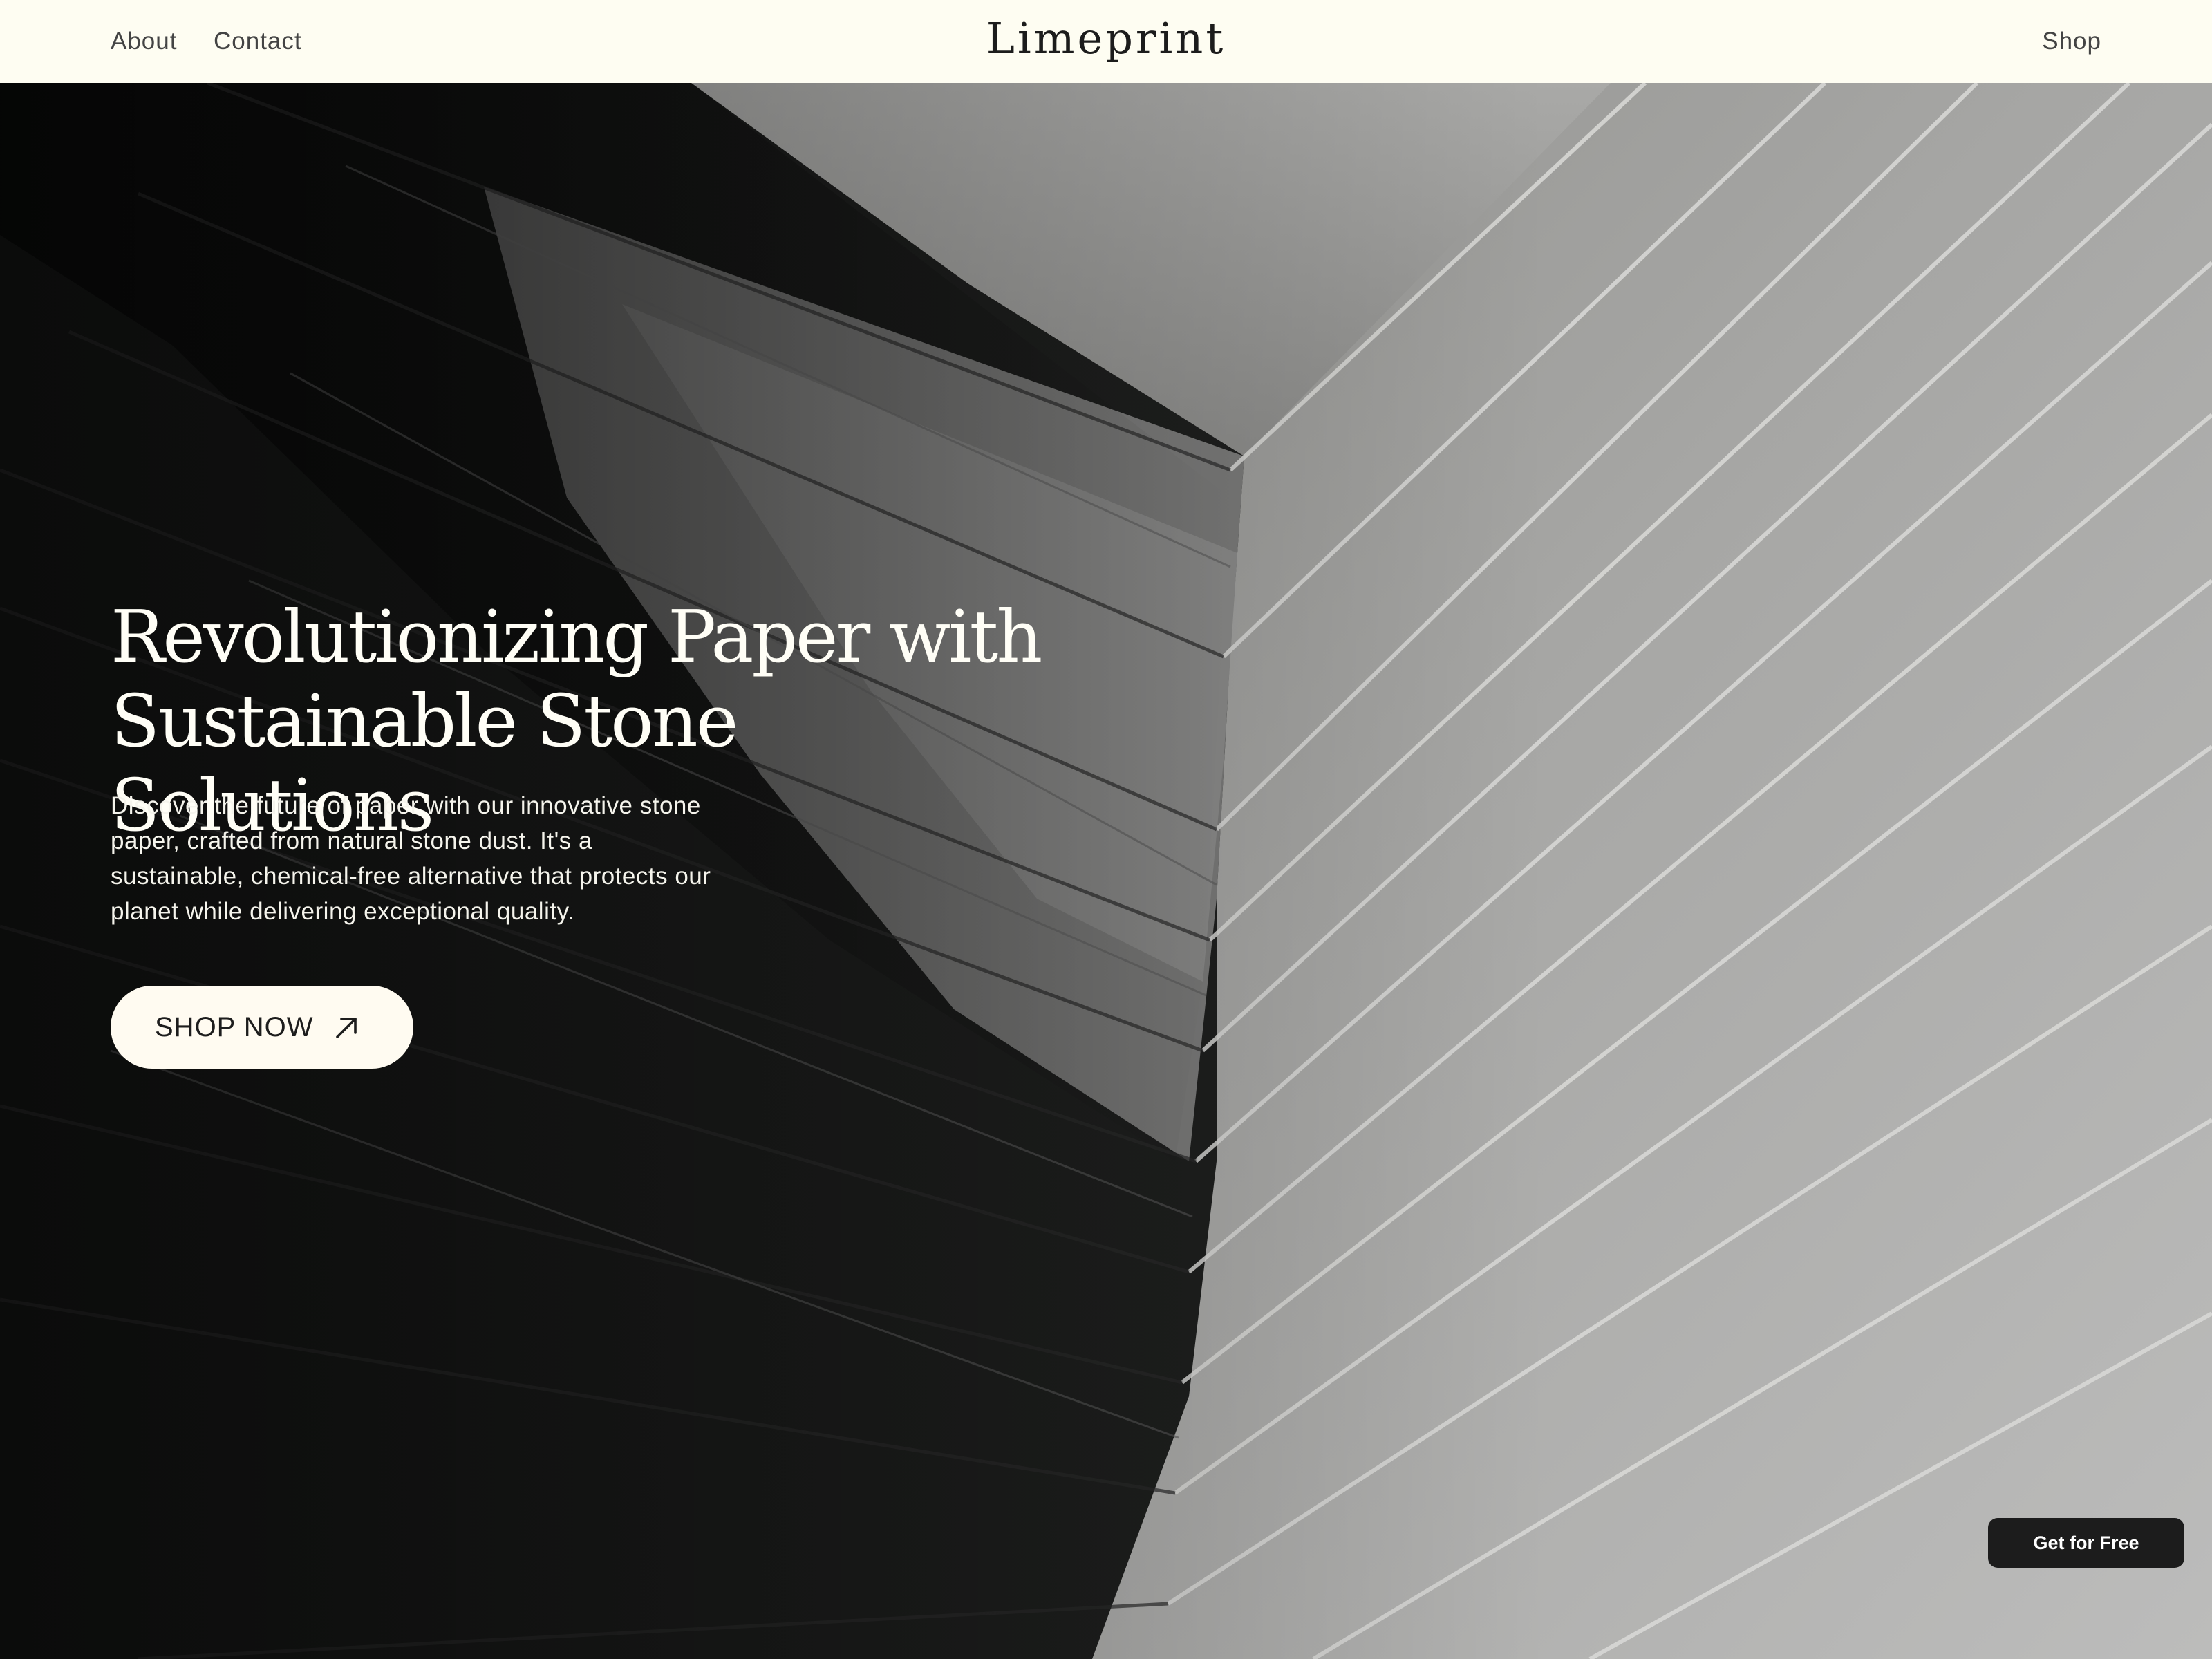 The width and height of the screenshot is (2212, 1659). Describe the element at coordinates (258, 41) in the screenshot. I see `nav-link-contact: Contact` at that location.